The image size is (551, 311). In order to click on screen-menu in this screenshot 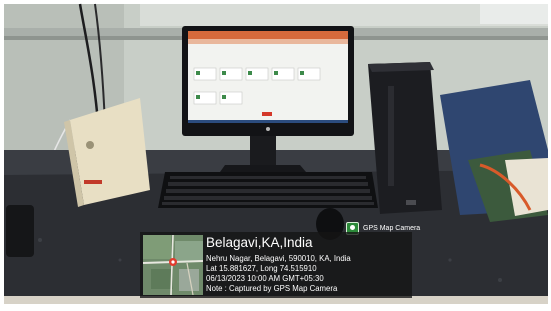, I will do `click(268, 41)`.